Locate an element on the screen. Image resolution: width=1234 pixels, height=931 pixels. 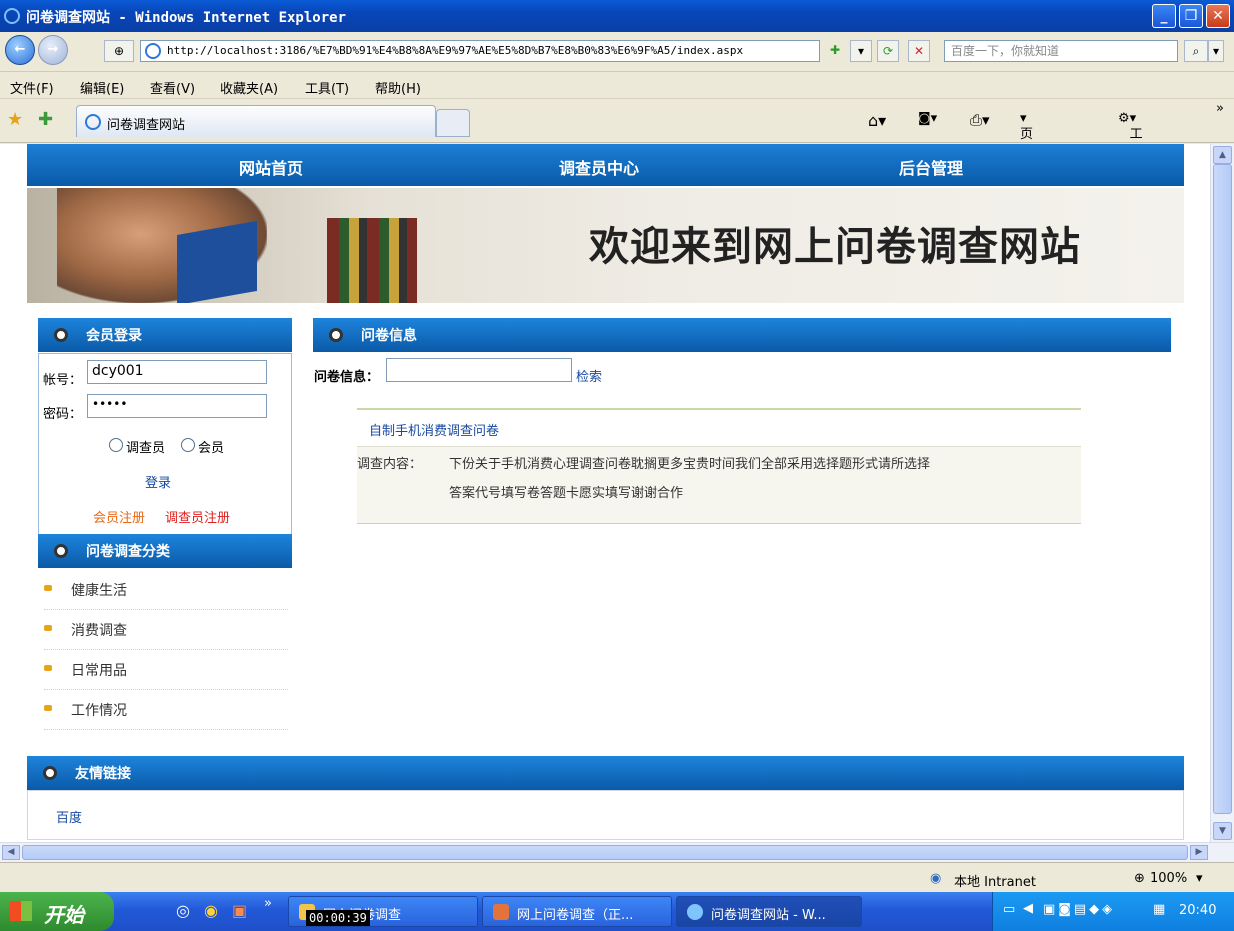
ie-quicklaunch-icon: ◎ is located at coordinates (183, 910).